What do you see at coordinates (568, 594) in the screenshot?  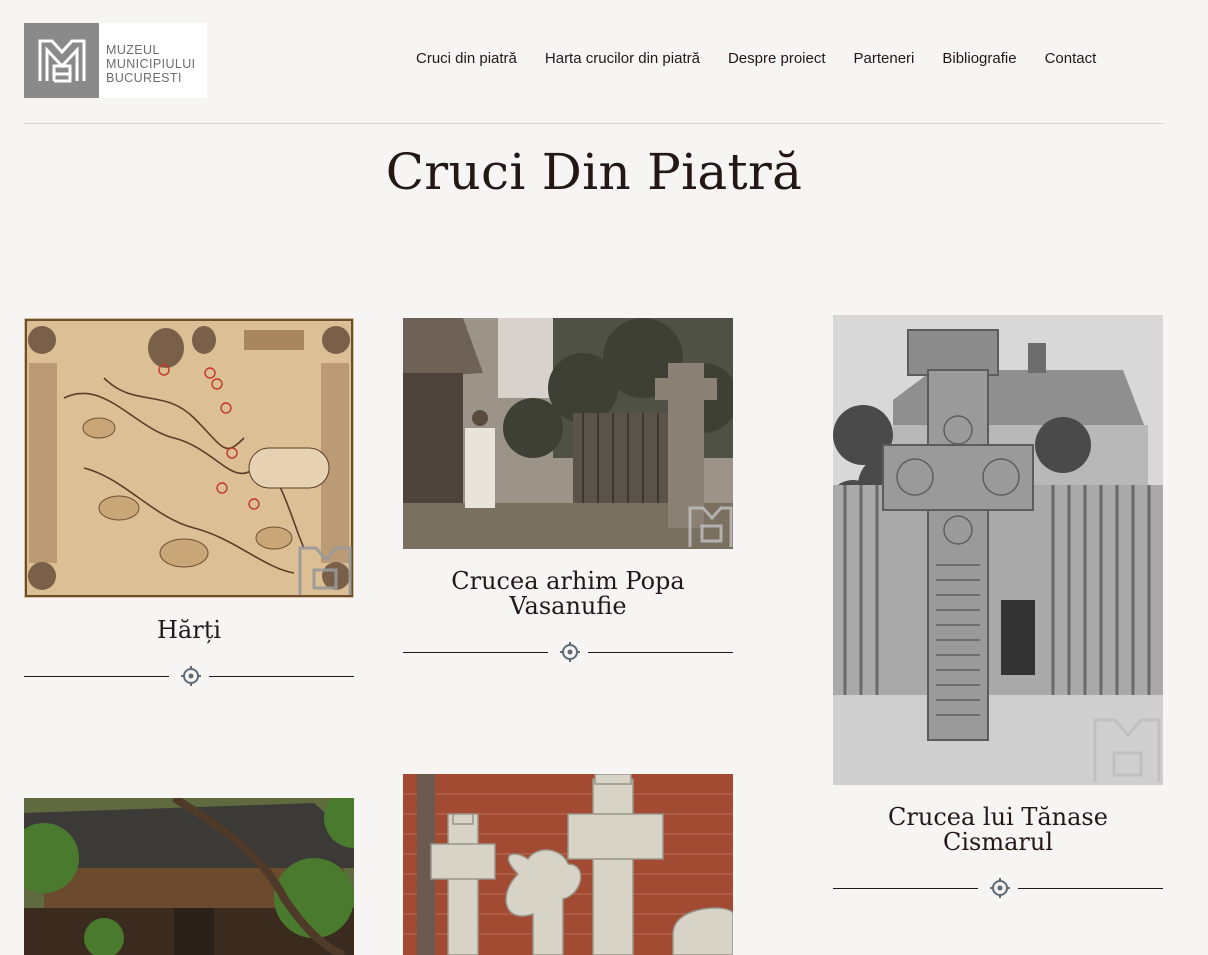 I see `card-title-crucea-arhim-popa-vasanufie: Crucea arhim Popa Vasanufie` at bounding box center [568, 594].